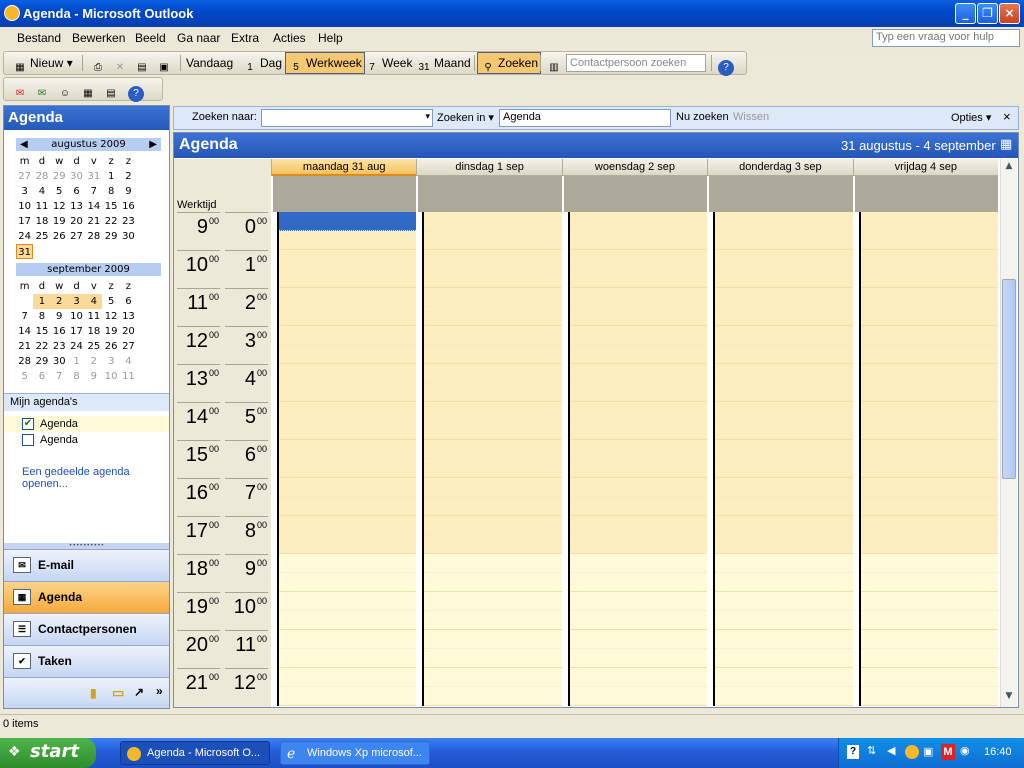  Describe the element at coordinates (1009, 13) in the screenshot. I see `close-button: ×` at that location.